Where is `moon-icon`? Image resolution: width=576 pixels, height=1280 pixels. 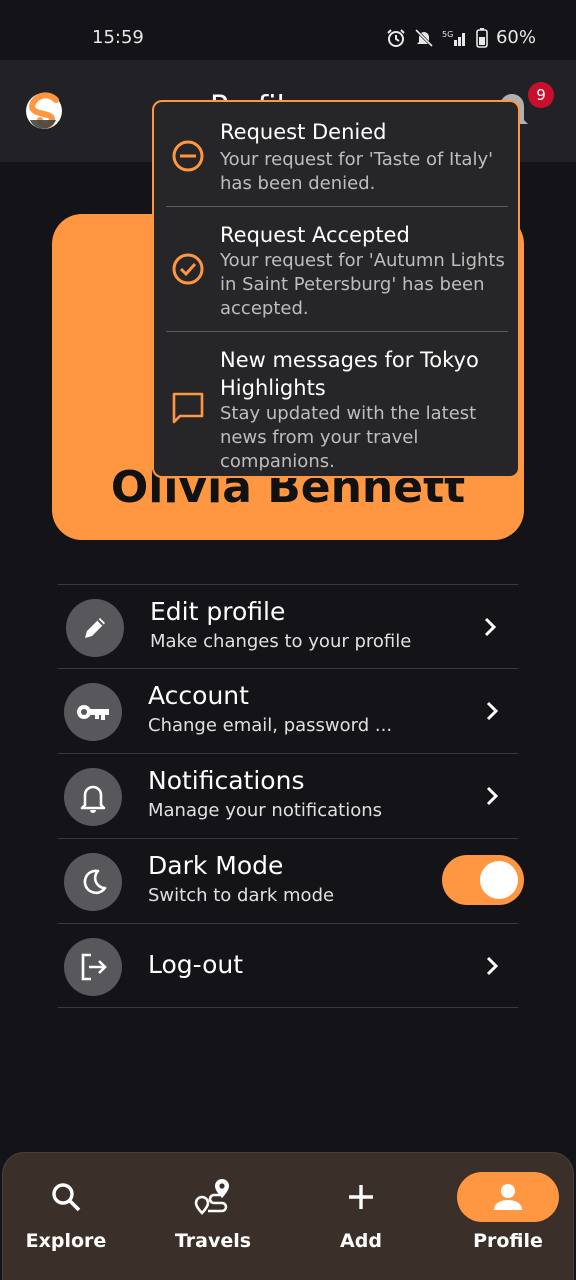
moon-icon is located at coordinates (93, 882).